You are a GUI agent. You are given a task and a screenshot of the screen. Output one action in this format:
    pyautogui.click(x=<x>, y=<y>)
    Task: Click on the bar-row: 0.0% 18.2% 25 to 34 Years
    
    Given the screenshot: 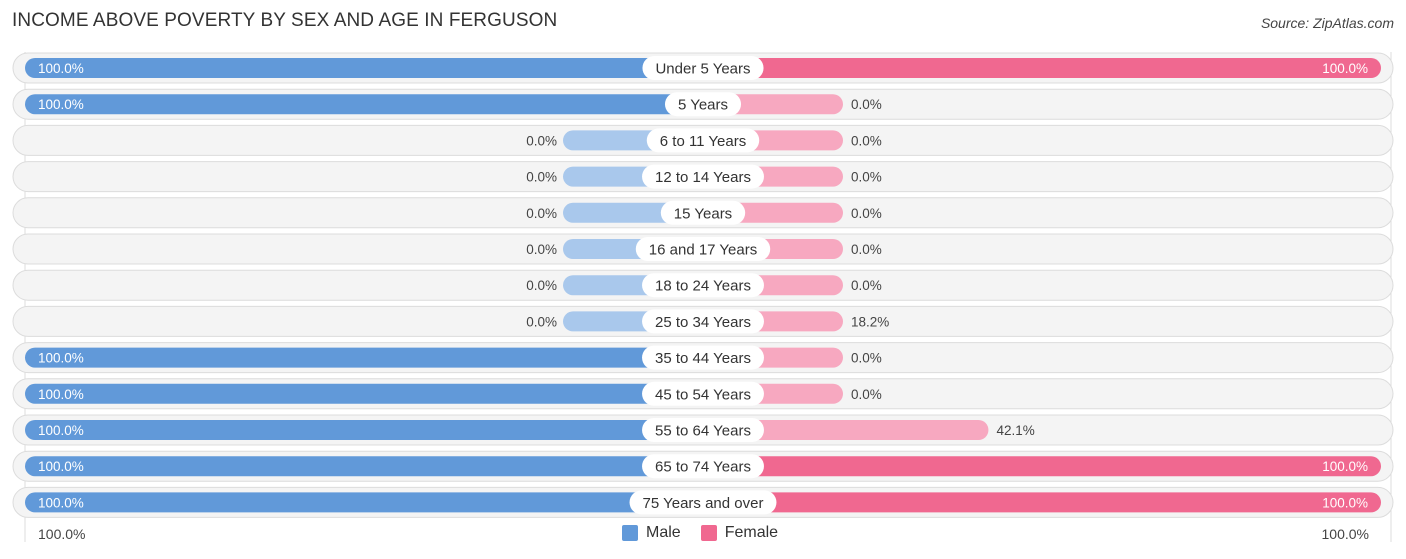 What is the action you would take?
    pyautogui.click(x=703, y=321)
    